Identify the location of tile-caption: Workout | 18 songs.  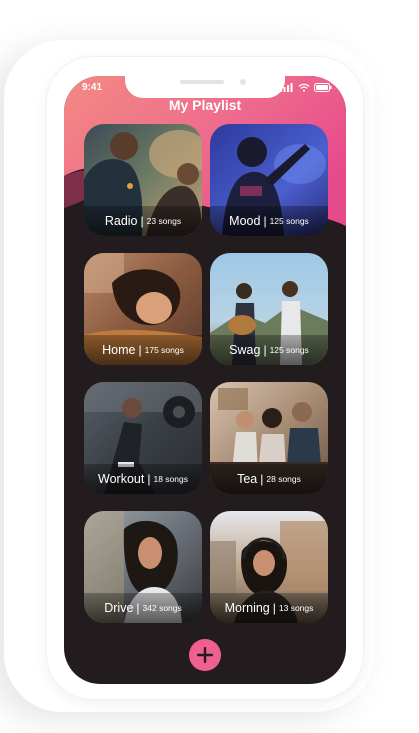
(143, 479).